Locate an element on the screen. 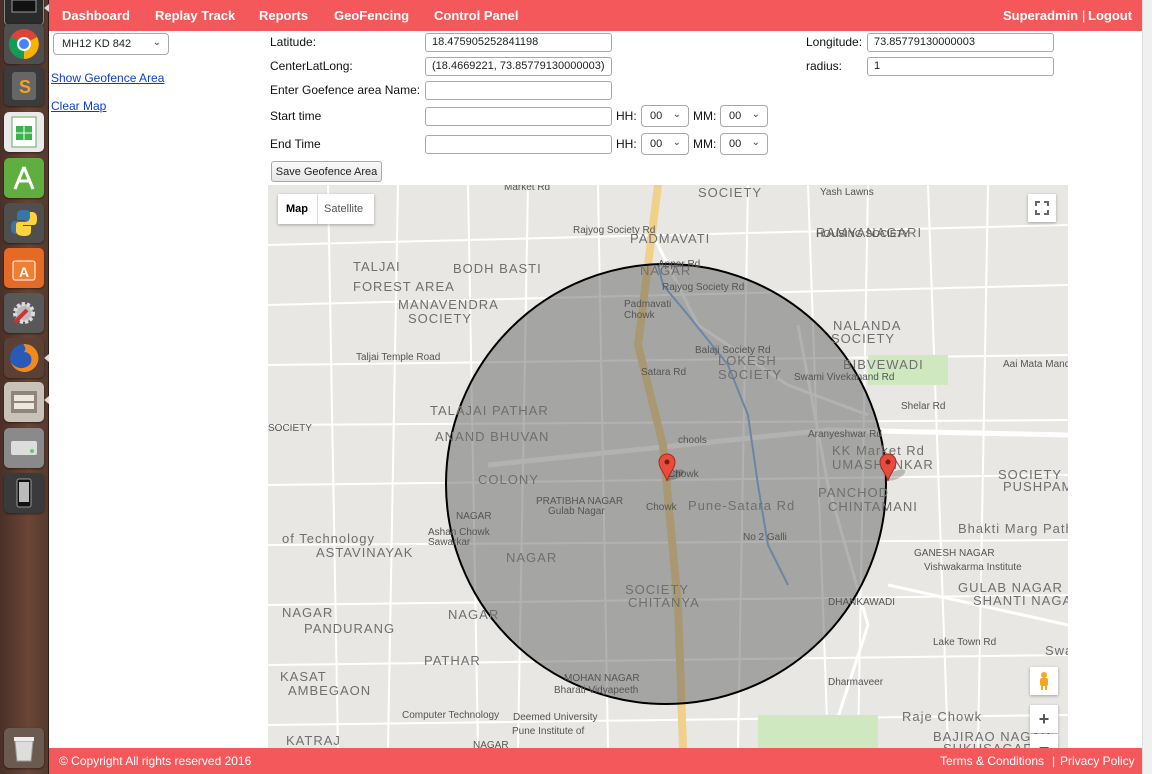  nav-geofencing: GeoFencing is located at coordinates (371, 15).